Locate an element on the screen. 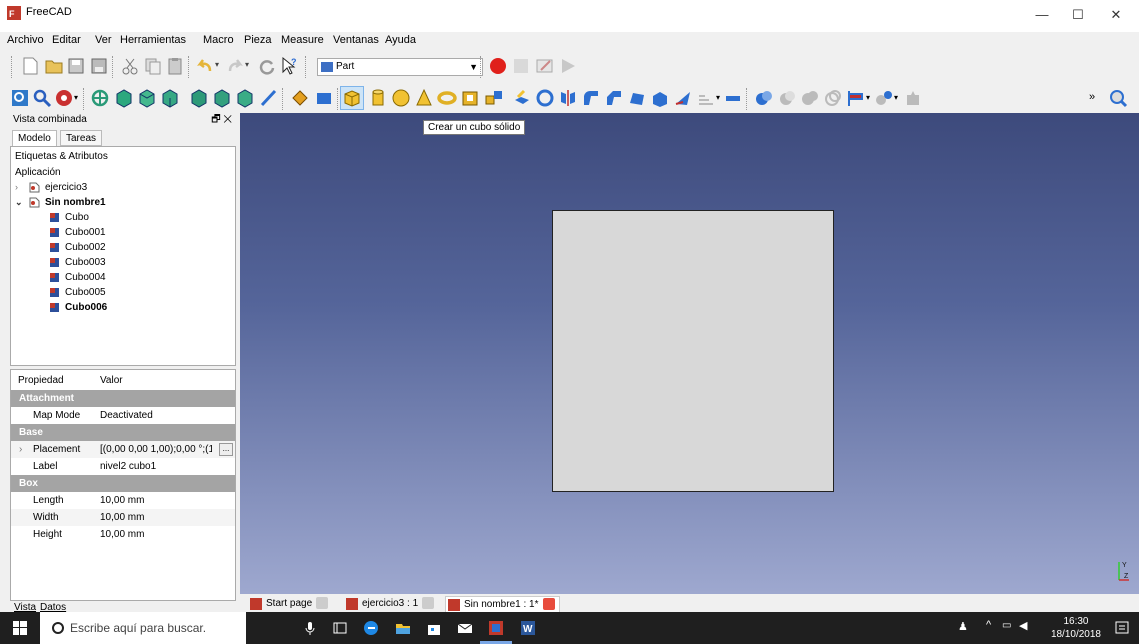  create-sphere-icon is located at coordinates (401, 98).